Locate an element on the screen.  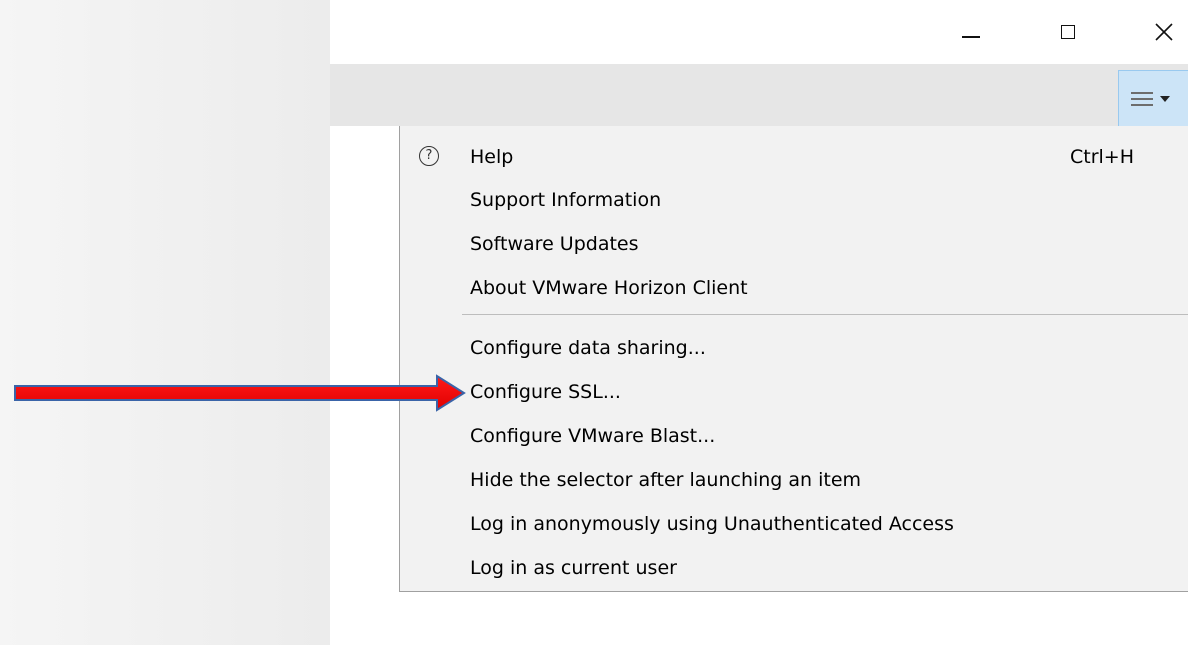
red-arrow-annotation is located at coordinates (240, 393).